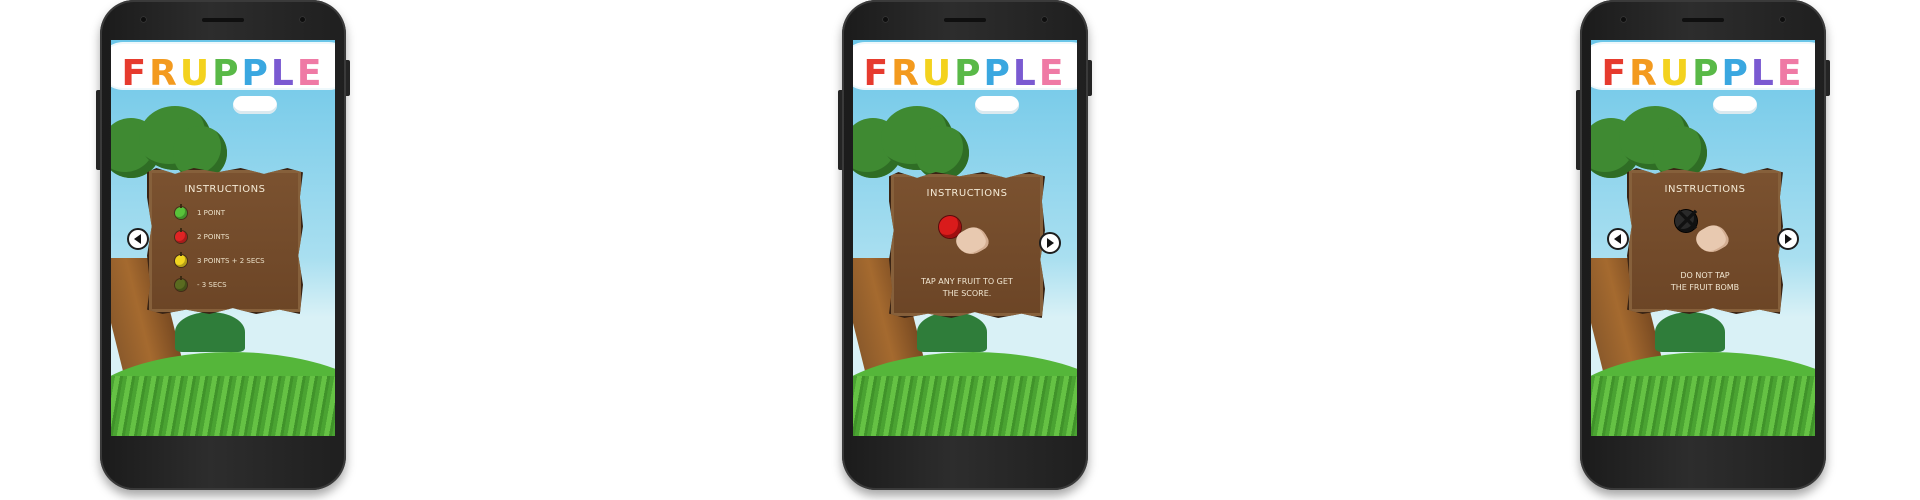 The height and width of the screenshot is (500, 1920). Describe the element at coordinates (942, 153) in the screenshot. I see `tree-crown` at that location.